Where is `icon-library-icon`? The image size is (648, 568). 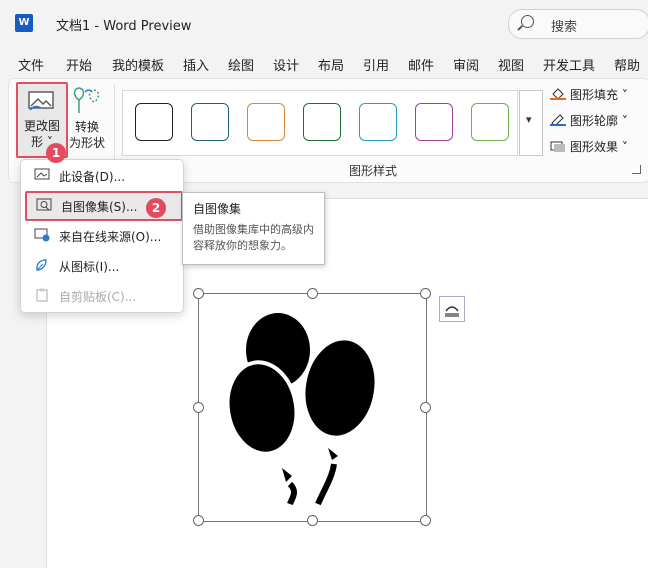 icon-library-icon is located at coordinates (41, 265).